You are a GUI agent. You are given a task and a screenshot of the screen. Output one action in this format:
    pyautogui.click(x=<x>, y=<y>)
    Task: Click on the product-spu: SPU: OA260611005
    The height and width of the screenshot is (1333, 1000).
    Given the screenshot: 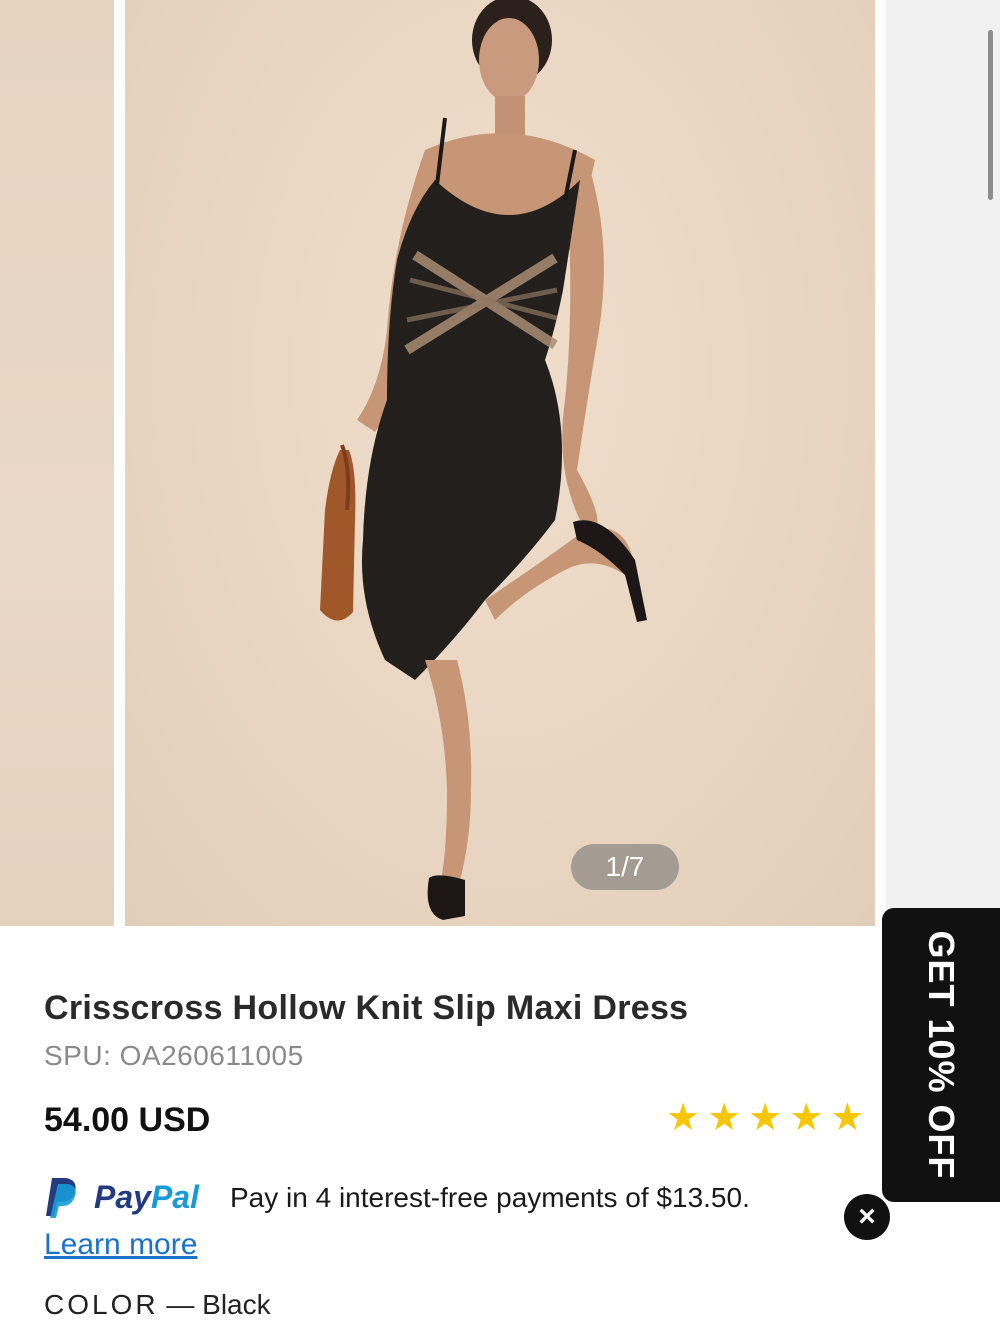 What is the action you would take?
    pyautogui.click(x=174, y=1055)
    